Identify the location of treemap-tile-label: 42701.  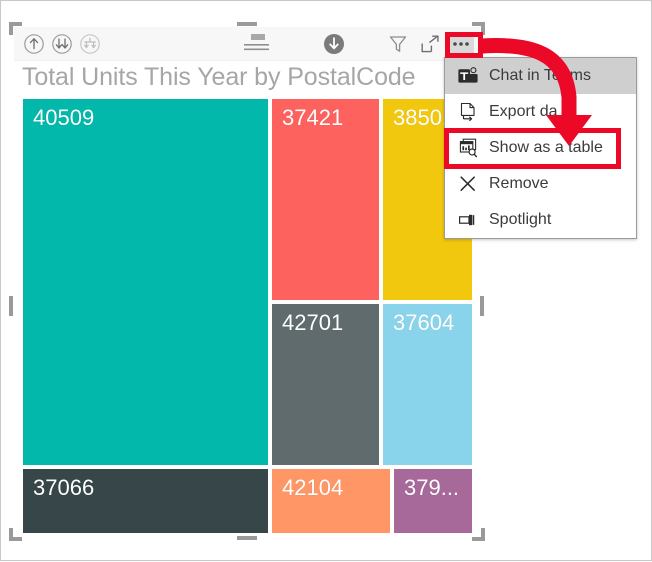
(313, 322).